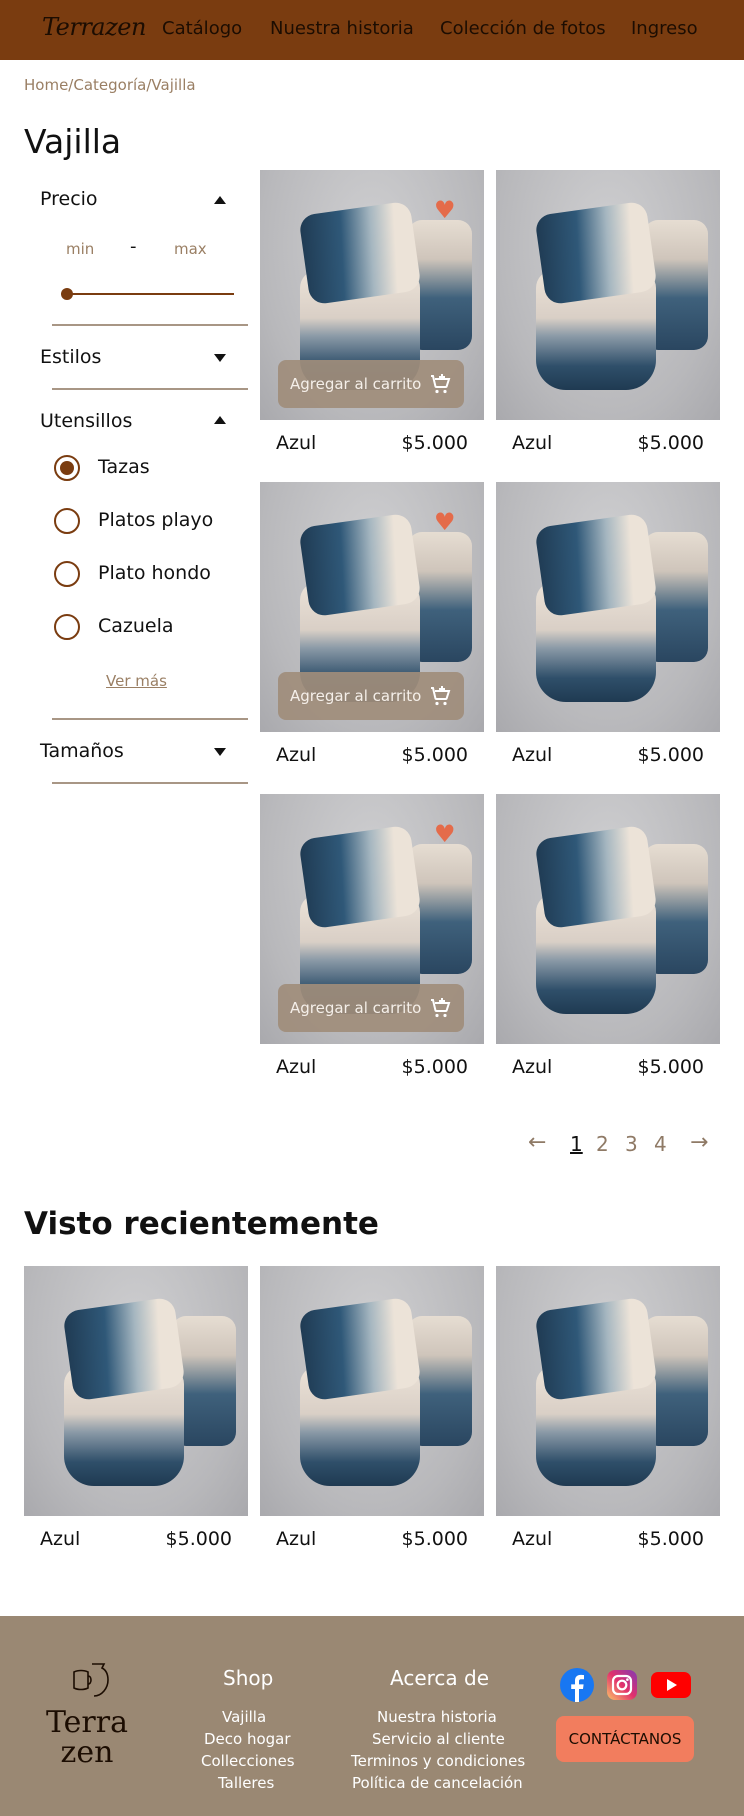 The height and width of the screenshot is (1816, 744). What do you see at coordinates (94, 27) in the screenshot?
I see `brand-logo: Terrazen` at bounding box center [94, 27].